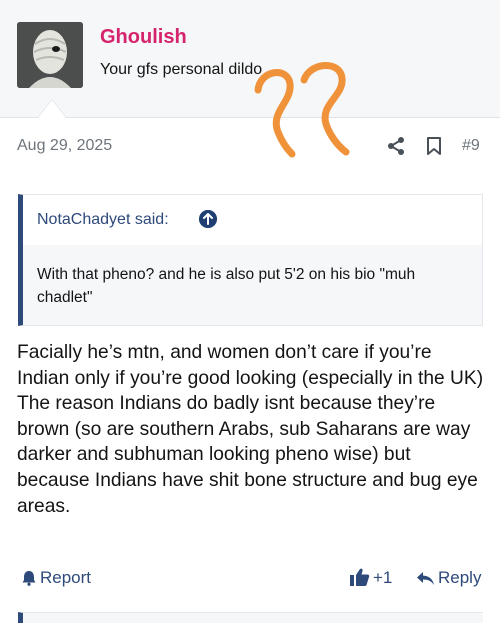  What do you see at coordinates (250, 146) in the screenshot?
I see `post-meta: Aug 29, 2025 #9` at bounding box center [250, 146].